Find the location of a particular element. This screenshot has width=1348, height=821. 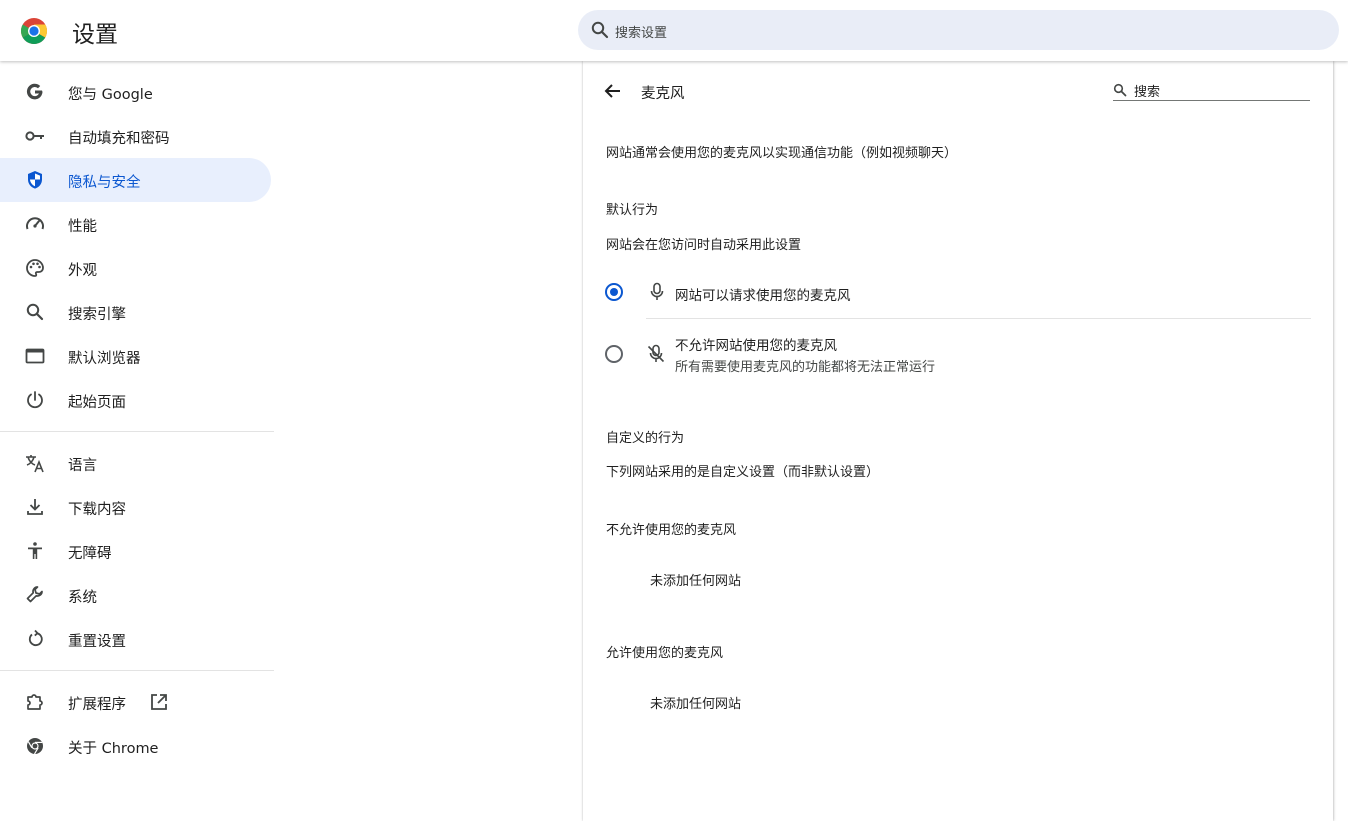

download-icon is located at coordinates (35, 507).